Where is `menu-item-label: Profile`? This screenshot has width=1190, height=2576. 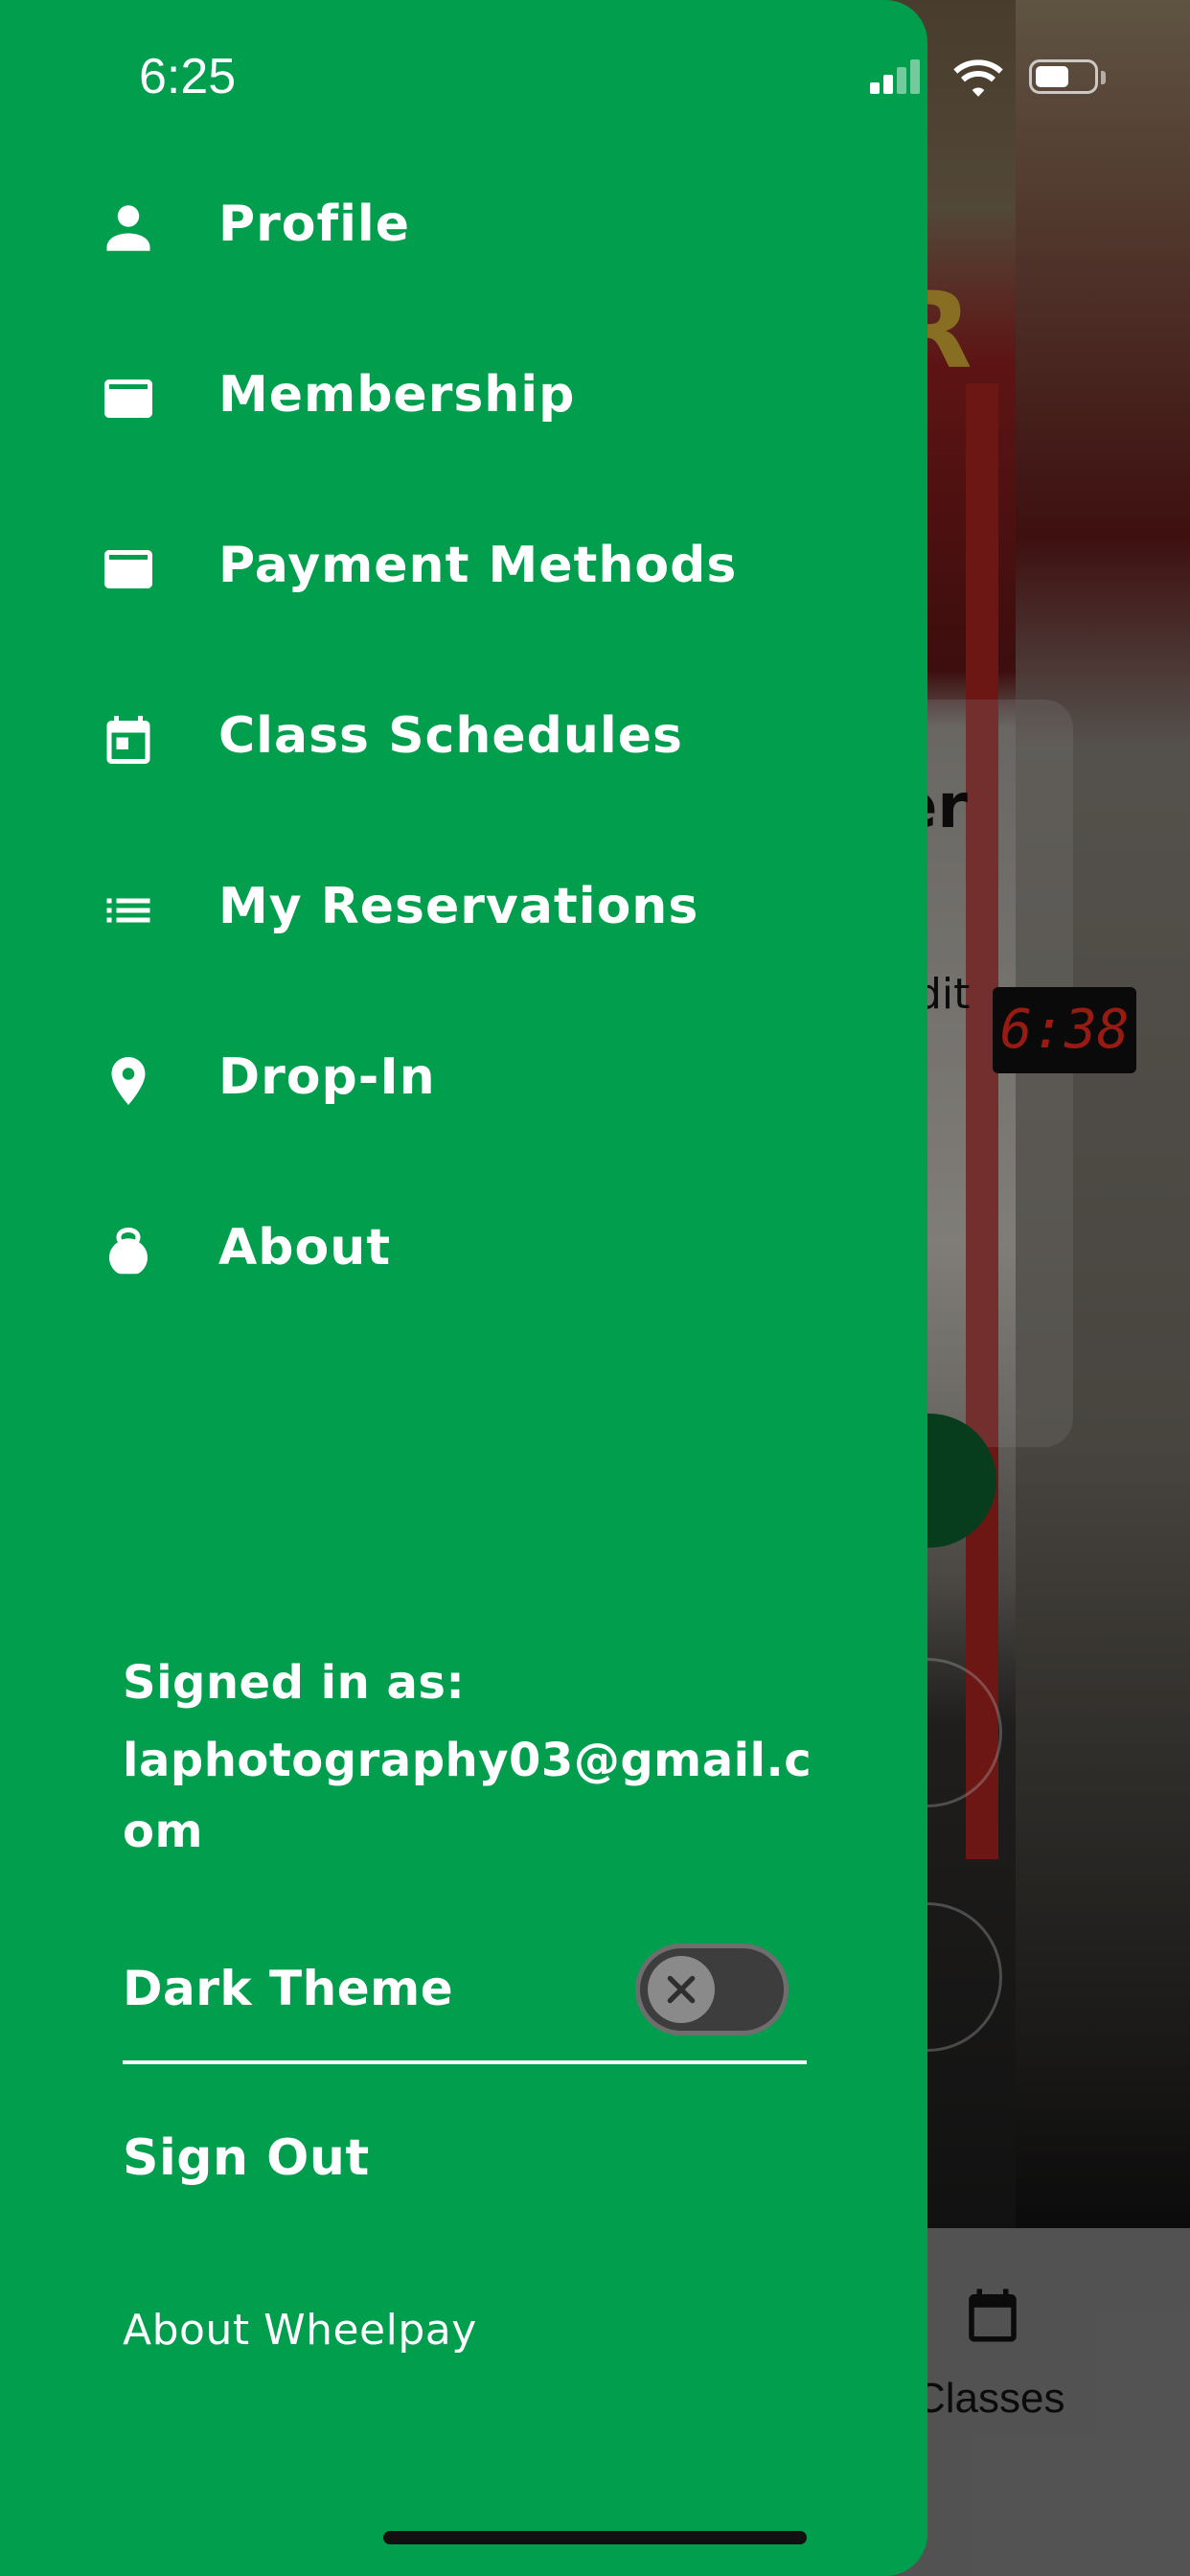 menu-item-label: Profile is located at coordinates (315, 224).